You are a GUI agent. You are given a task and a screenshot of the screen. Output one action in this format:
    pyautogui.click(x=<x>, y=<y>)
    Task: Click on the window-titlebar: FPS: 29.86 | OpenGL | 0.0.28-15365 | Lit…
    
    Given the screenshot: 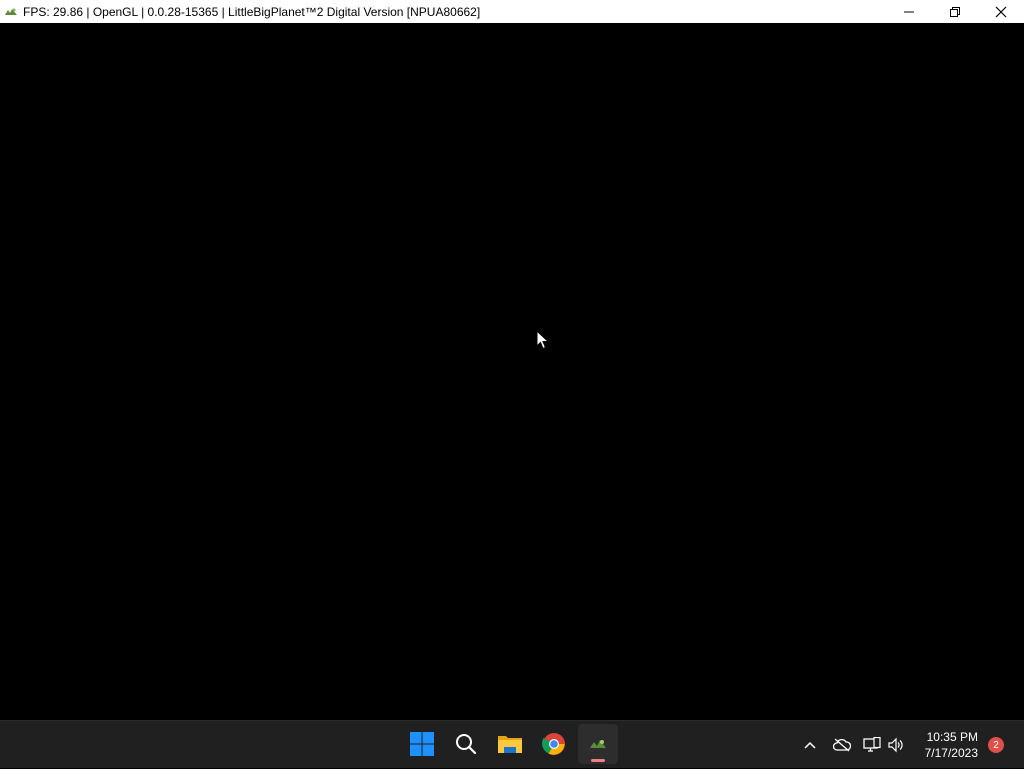 What is the action you would take?
    pyautogui.click(x=512, y=11)
    